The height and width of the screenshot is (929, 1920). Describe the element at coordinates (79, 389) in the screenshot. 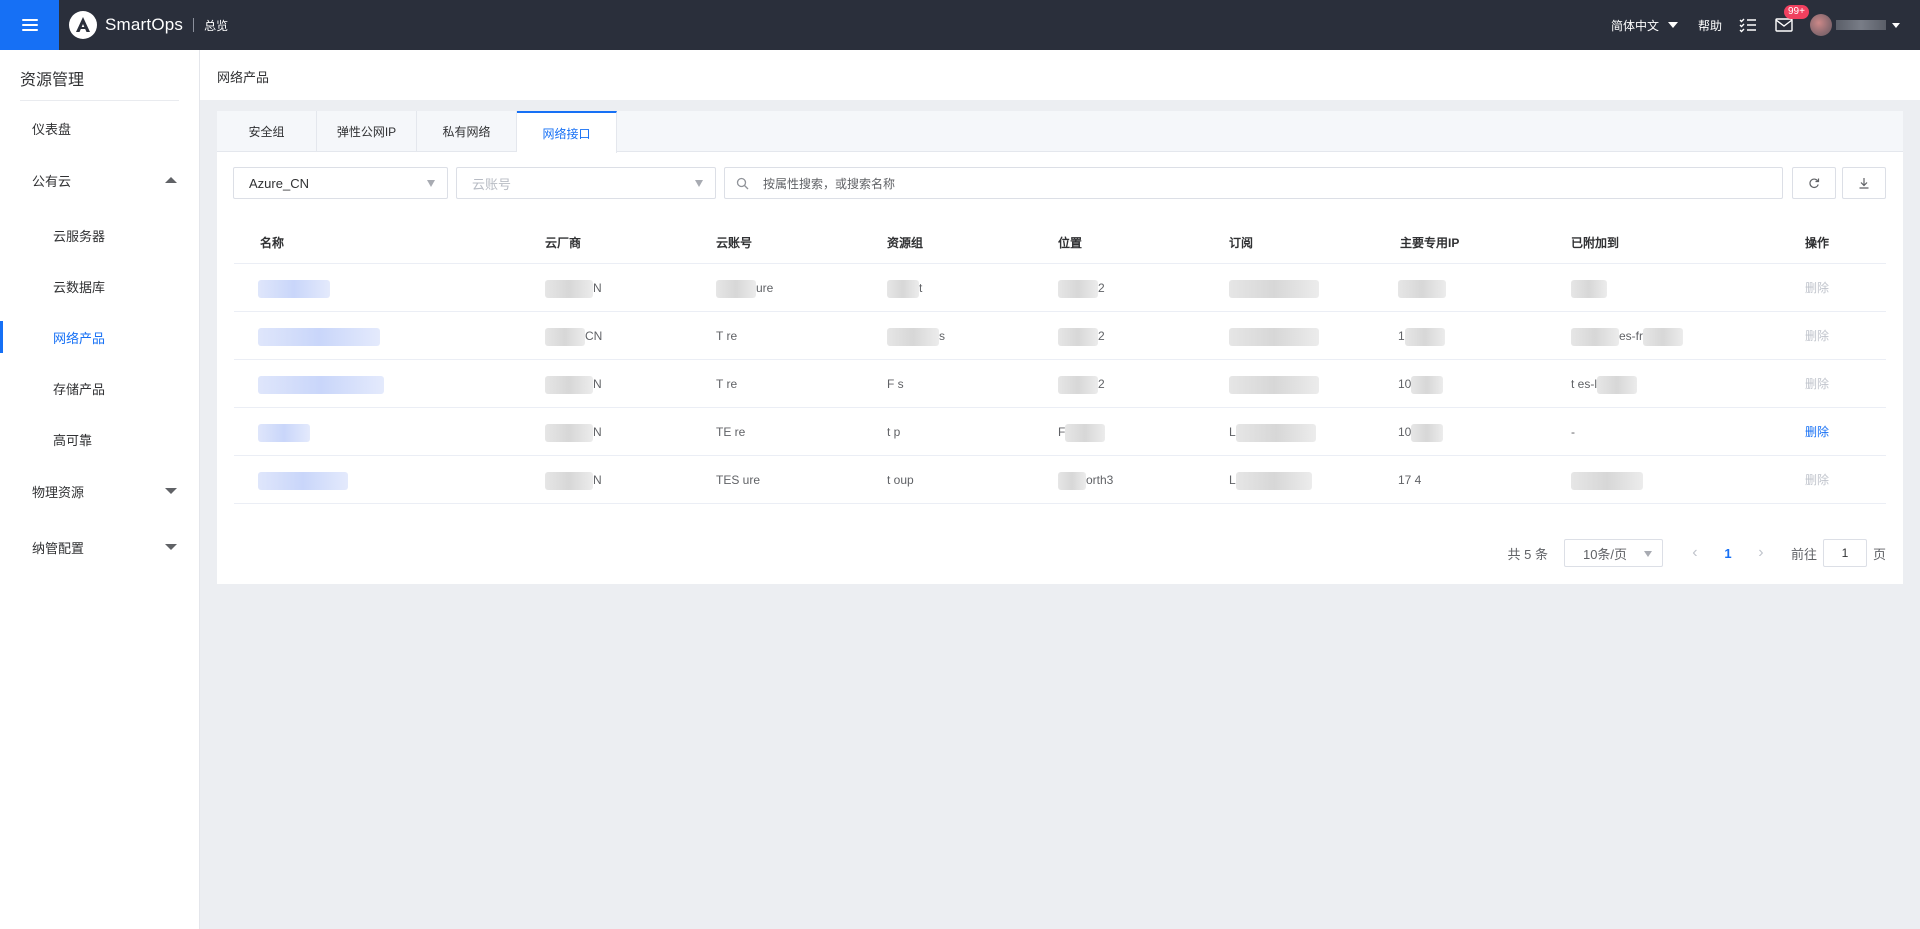

I see `sidebar-item-label: 存储产品` at that location.